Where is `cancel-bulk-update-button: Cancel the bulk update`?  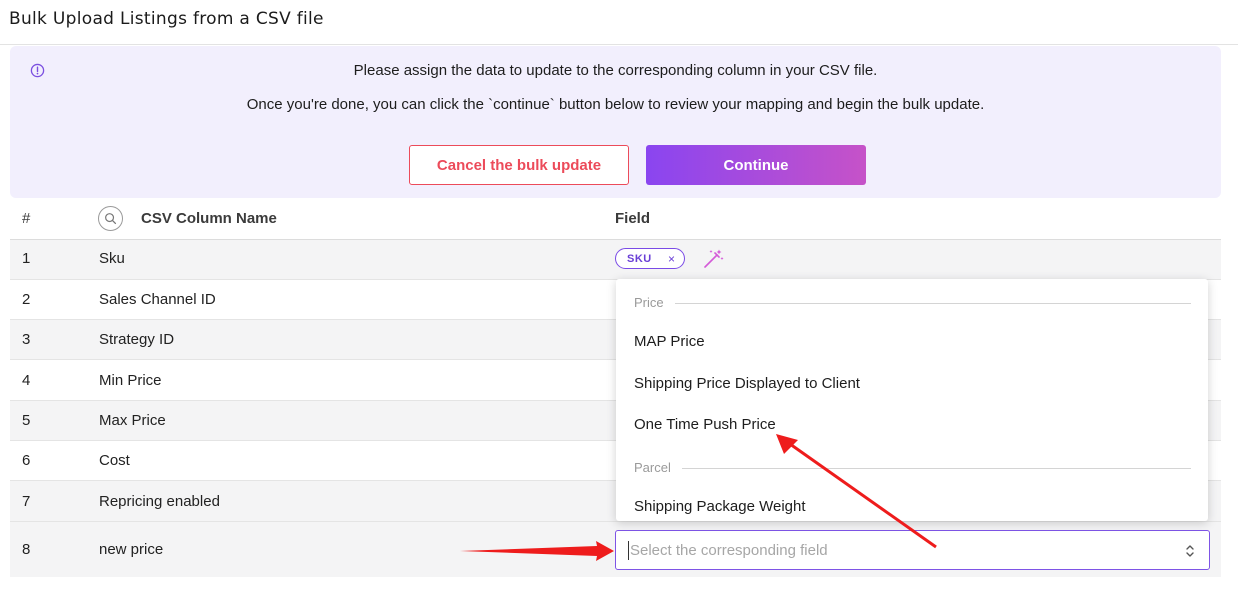 cancel-bulk-update-button: Cancel the bulk update is located at coordinates (519, 165).